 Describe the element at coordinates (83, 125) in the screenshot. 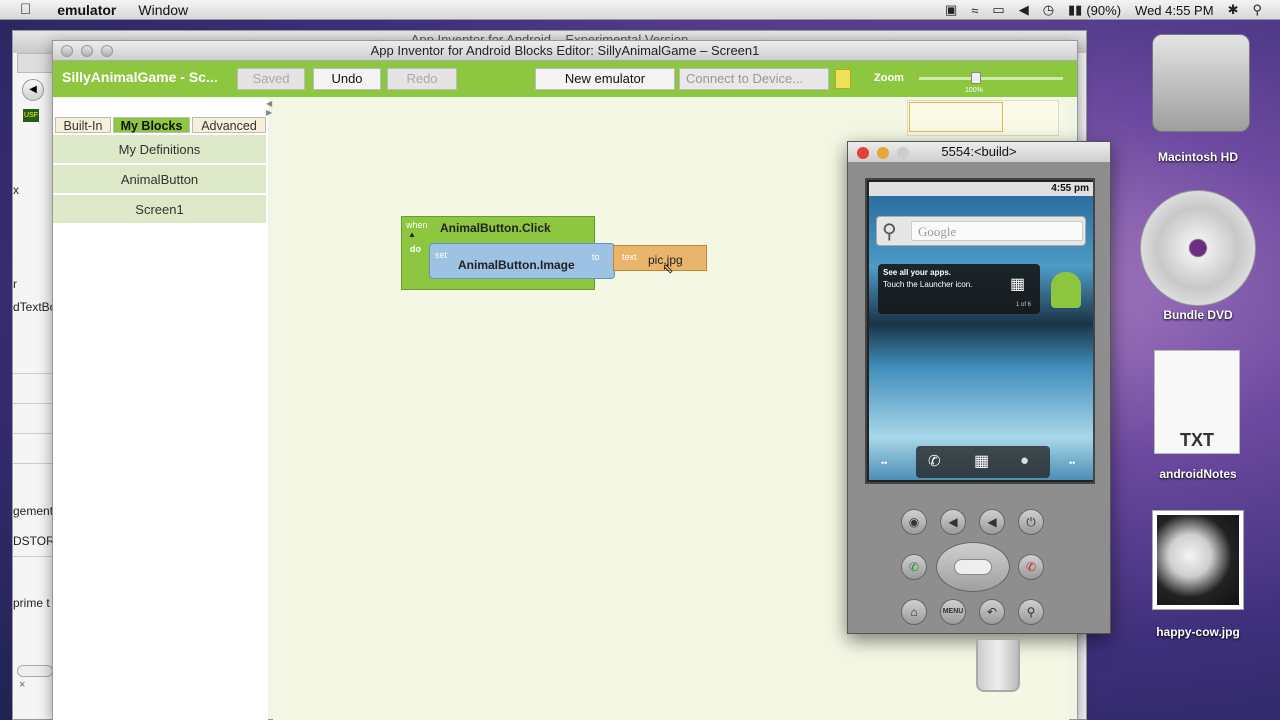

I see `tab-built-in: Built-In` at that location.